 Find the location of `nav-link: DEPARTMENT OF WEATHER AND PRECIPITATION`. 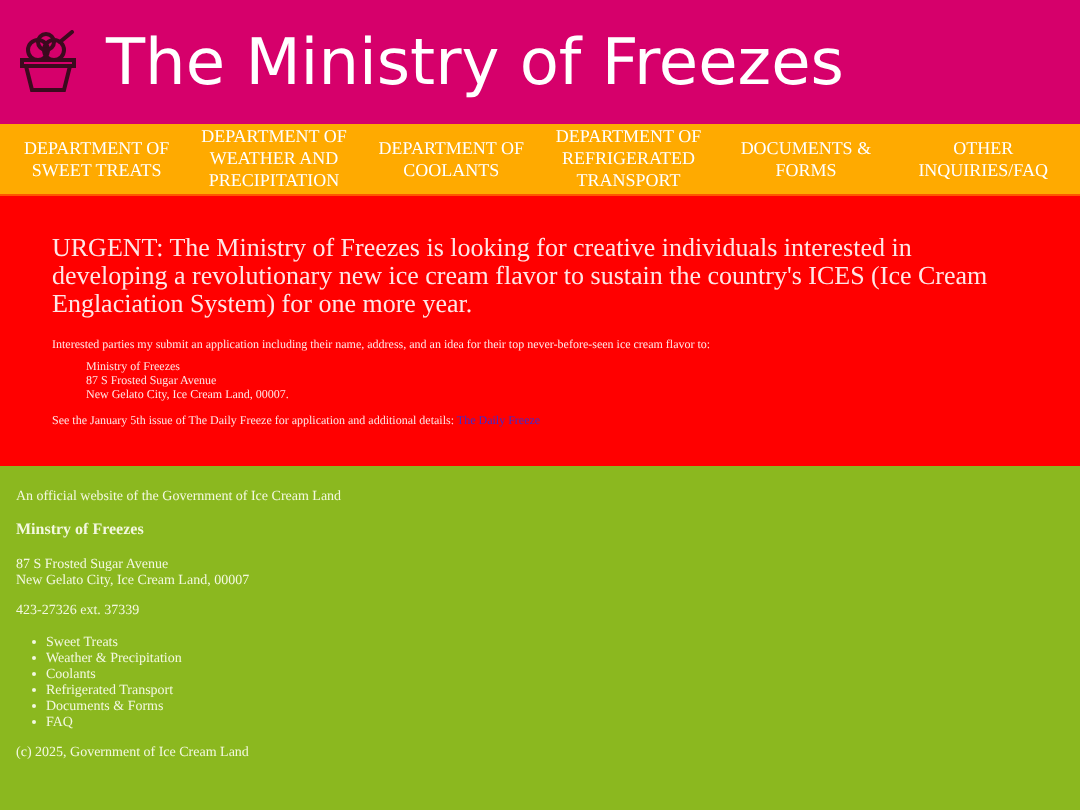

nav-link: DEPARTMENT OF WEATHER AND PRECIPITATION is located at coordinates (273, 159).